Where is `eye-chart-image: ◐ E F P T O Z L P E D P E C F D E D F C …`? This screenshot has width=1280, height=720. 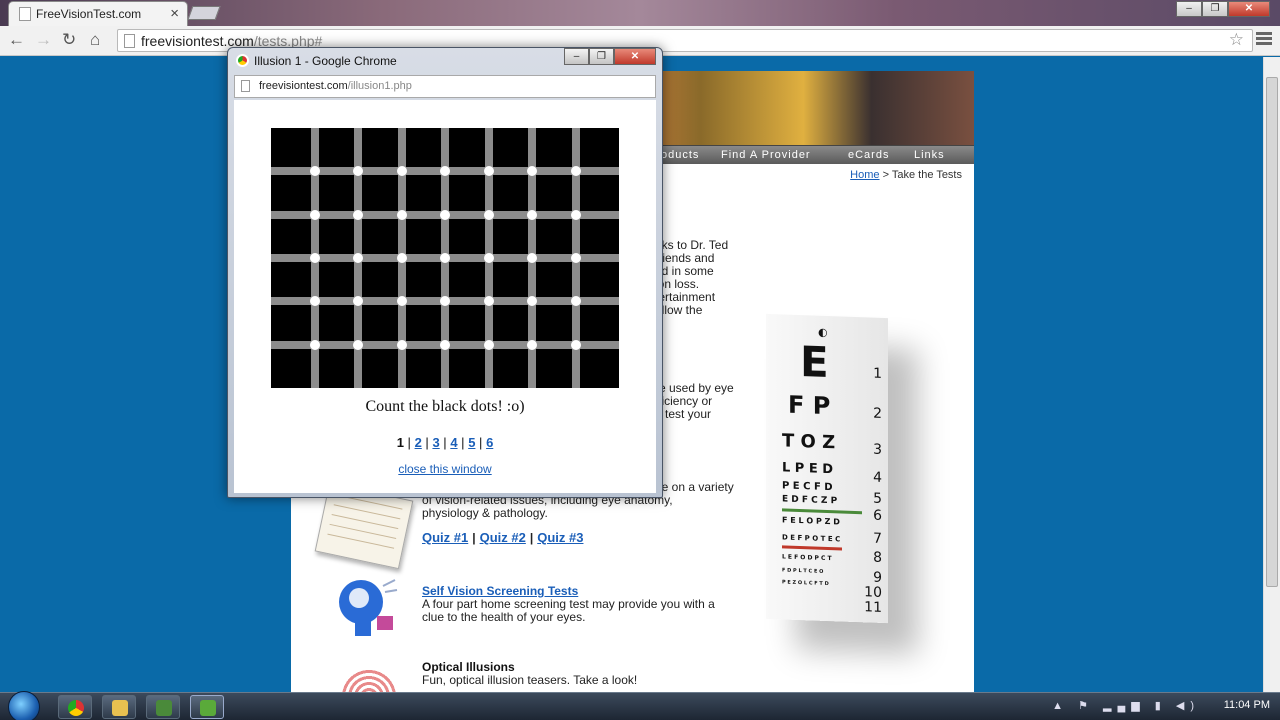 eye-chart-image: ◐ E F P T O Z L P E D P E C F D E D F C … is located at coordinates (827, 468).